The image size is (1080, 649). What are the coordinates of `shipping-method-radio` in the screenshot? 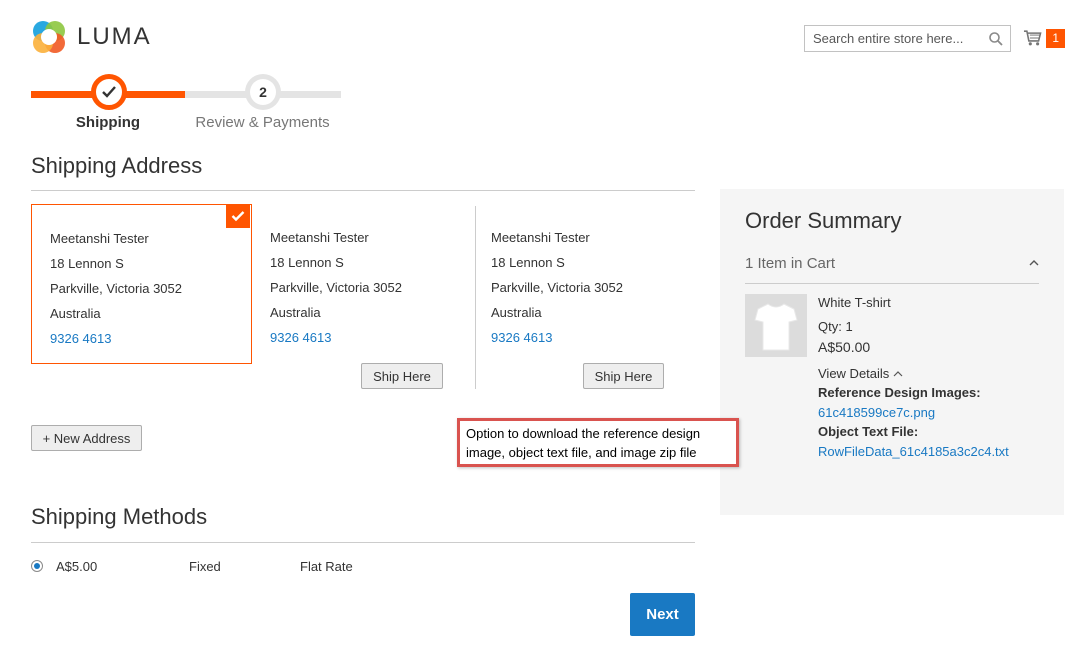 It's located at (37, 566).